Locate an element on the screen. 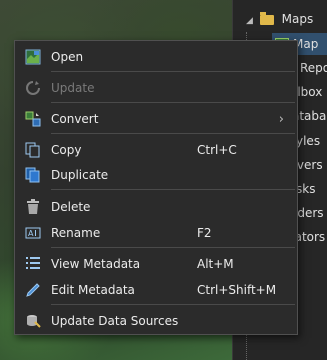 This screenshot has height=360, width=327. menu-item-label: Open is located at coordinates (67, 57).